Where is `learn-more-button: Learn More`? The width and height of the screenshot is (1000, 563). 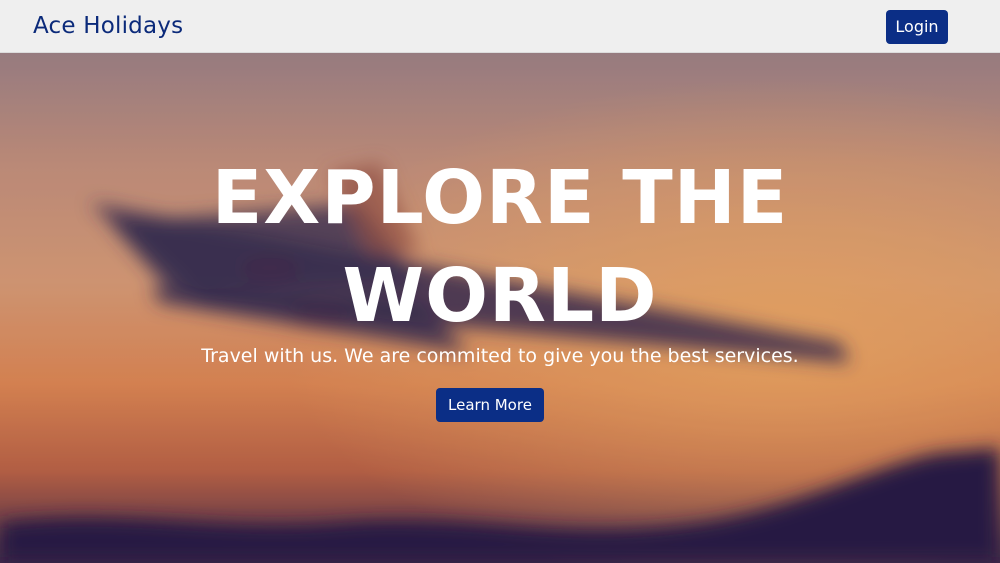 learn-more-button: Learn More is located at coordinates (490, 405).